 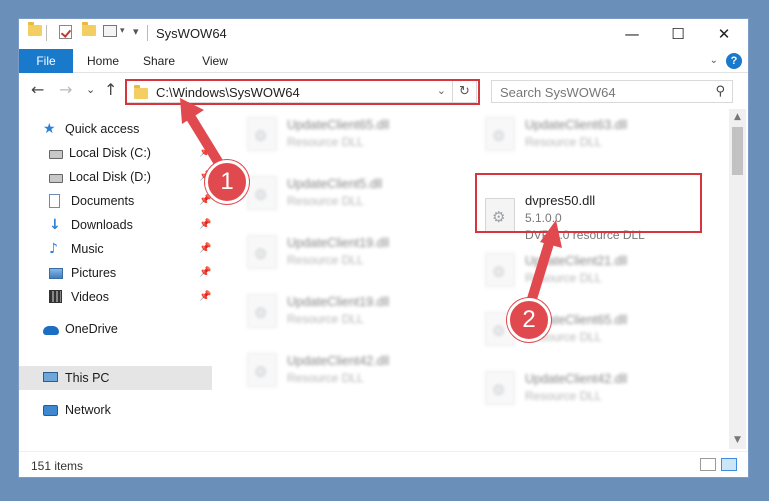 What do you see at coordinates (737, 279) in the screenshot?
I see `vertical-scrollbar: ▲ ▼` at bounding box center [737, 279].